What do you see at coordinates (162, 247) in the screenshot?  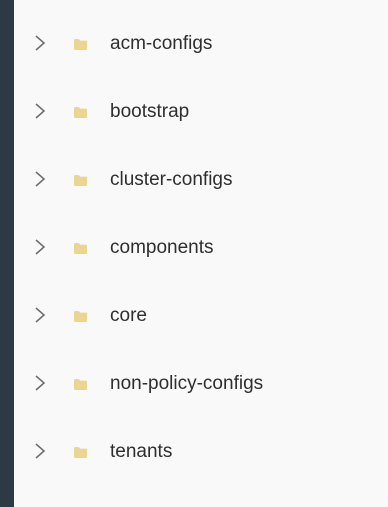 I see `tree-item-label: components` at bounding box center [162, 247].